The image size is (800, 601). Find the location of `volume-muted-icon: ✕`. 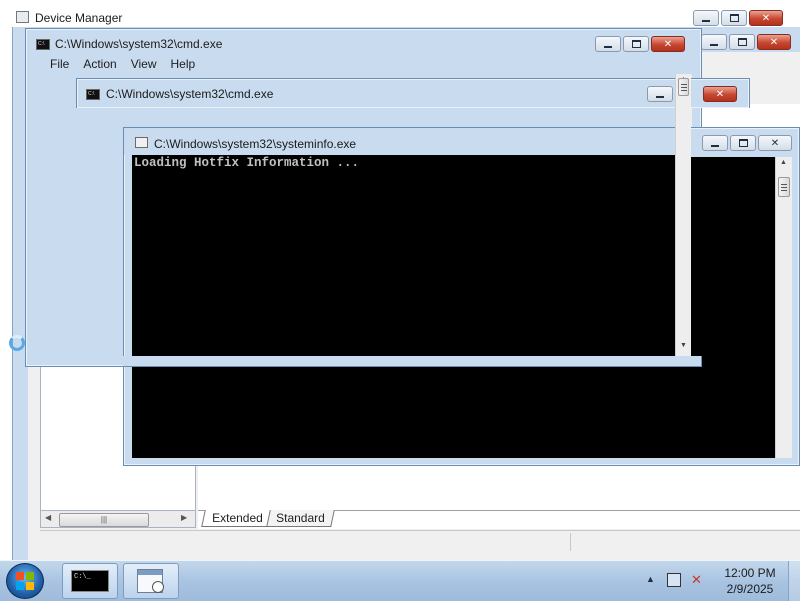

volume-muted-icon: ✕ is located at coordinates (696, 580).